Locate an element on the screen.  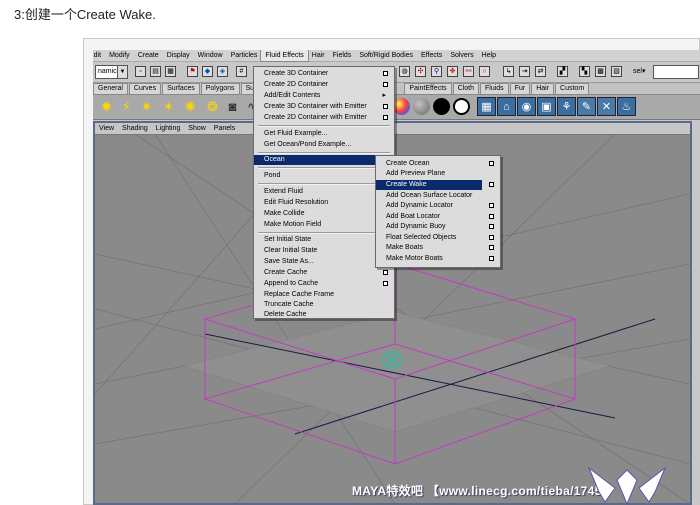
snap-curve-icon: ◍ is located at coordinates (404, 71).